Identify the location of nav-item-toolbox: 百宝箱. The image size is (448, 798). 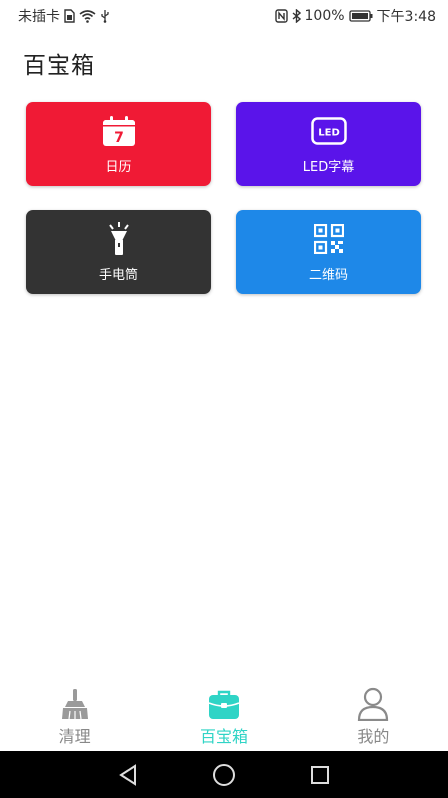
(223, 717).